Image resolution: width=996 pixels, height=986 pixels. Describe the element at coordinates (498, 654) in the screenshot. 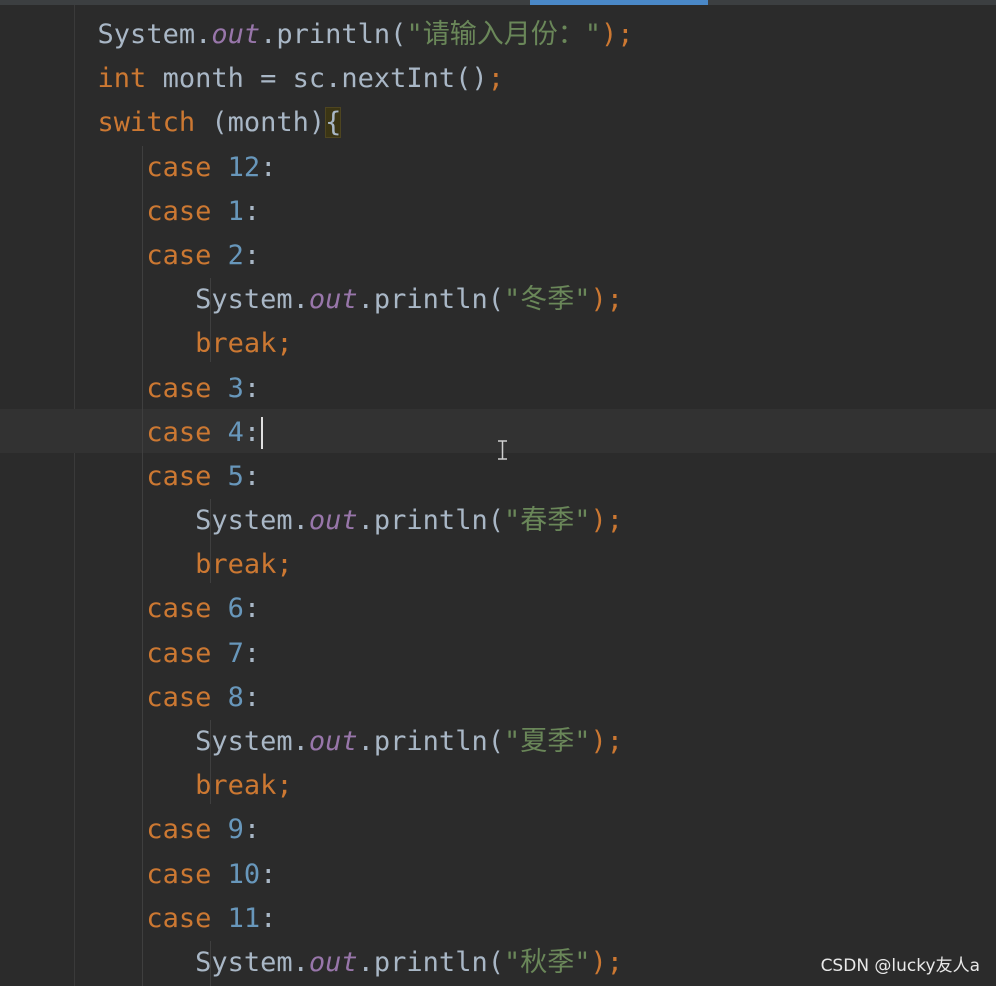

I see `code-line: case 7:` at that location.